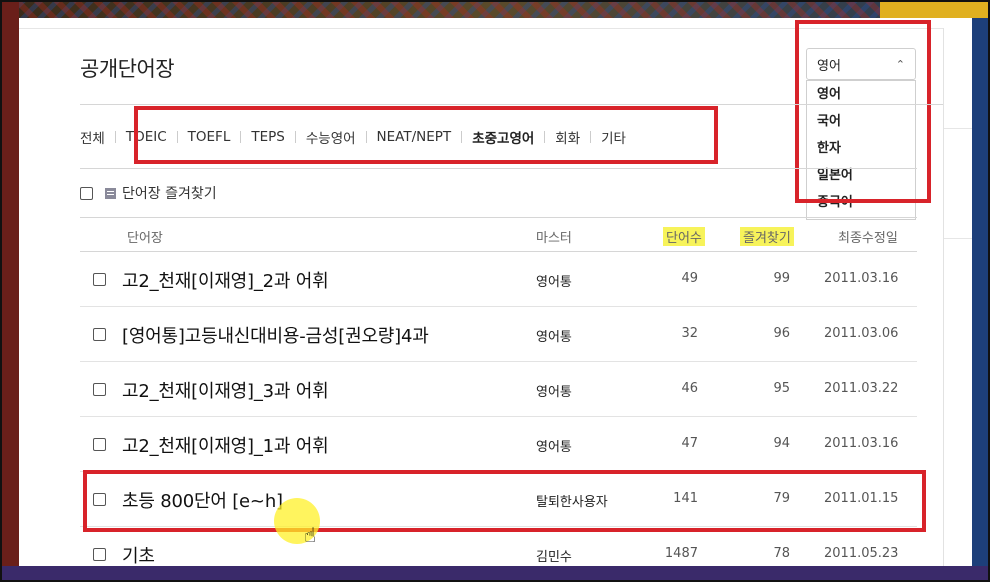  Describe the element at coordinates (426, 135) in the screenshot. I see `category-highlight-box` at that location.